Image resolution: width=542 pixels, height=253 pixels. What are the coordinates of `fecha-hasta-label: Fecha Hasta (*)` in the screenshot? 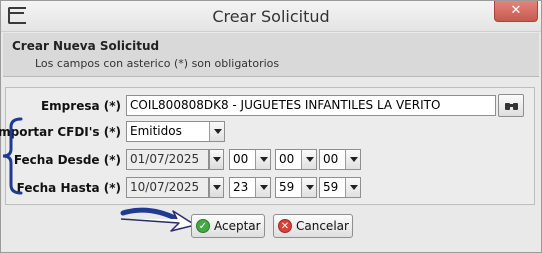 It's located at (68, 188).